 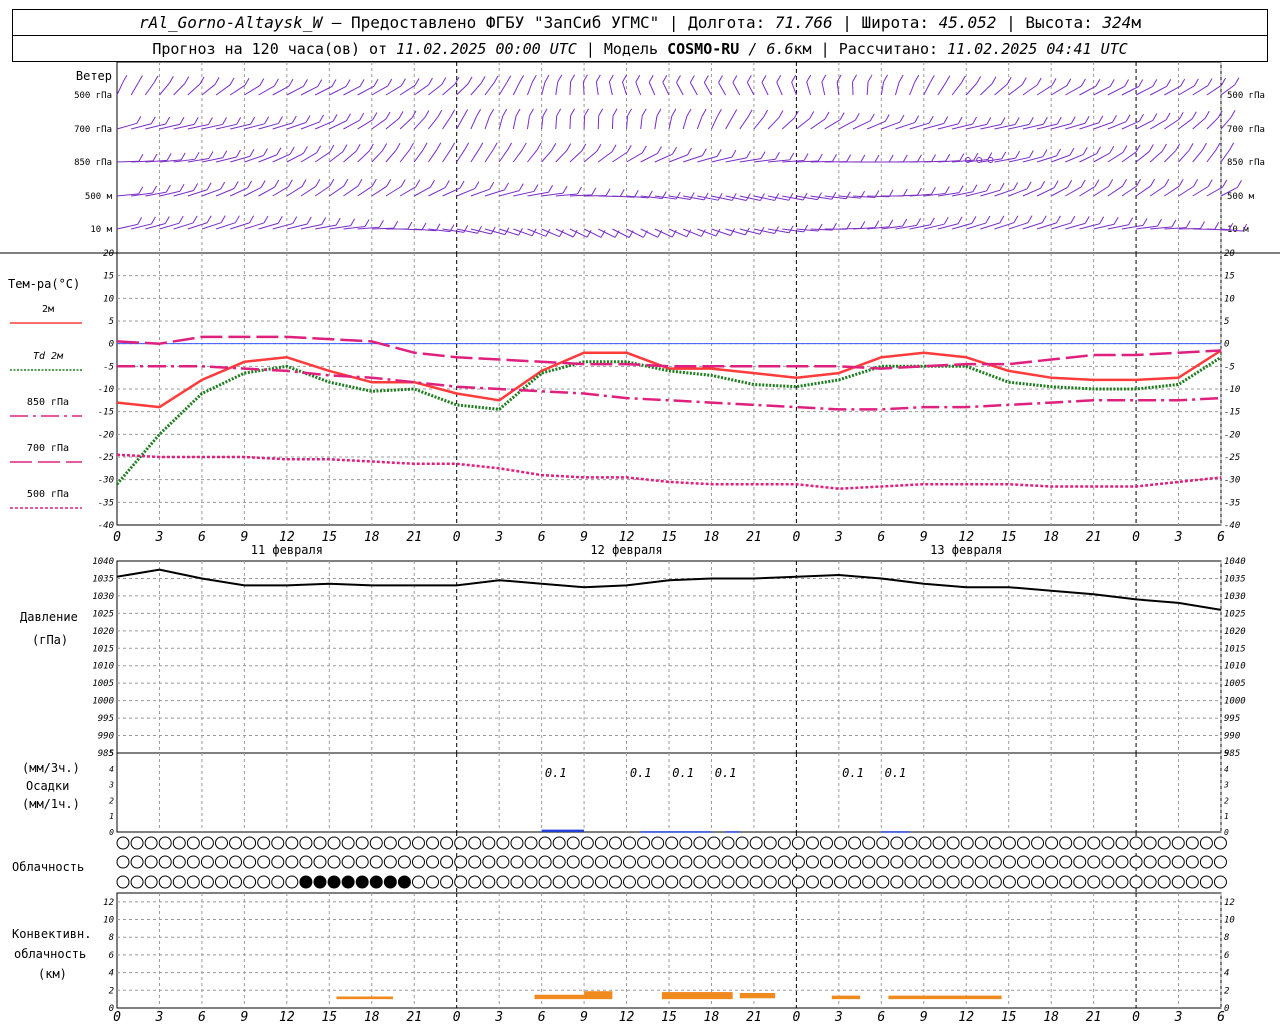 What do you see at coordinates (50, 640) in the screenshot?
I see `pressure-unit: (гПа)` at bounding box center [50, 640].